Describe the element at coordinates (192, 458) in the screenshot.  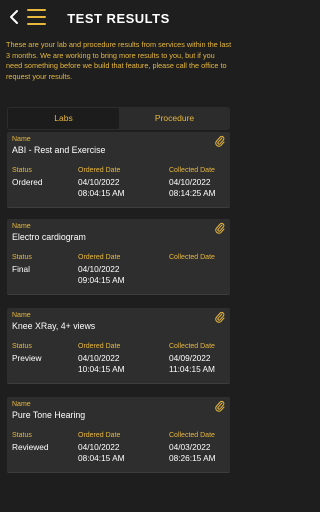
I see `collected-time: 08:26:15 AM` at that location.